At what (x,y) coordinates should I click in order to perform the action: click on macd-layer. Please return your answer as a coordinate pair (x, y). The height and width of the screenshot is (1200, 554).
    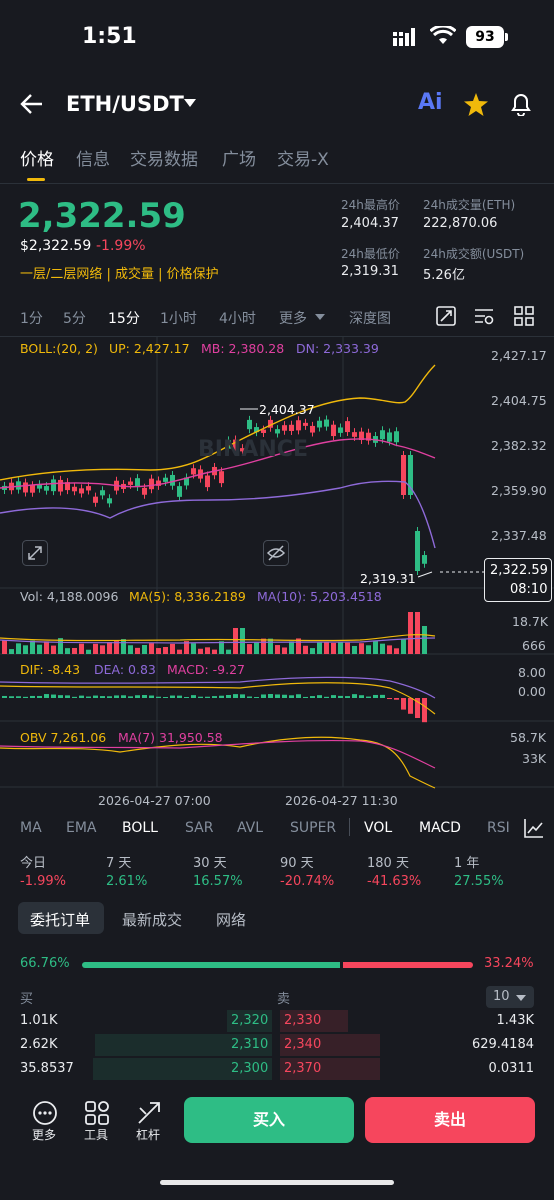
    Looking at the image, I should click on (214, 708).